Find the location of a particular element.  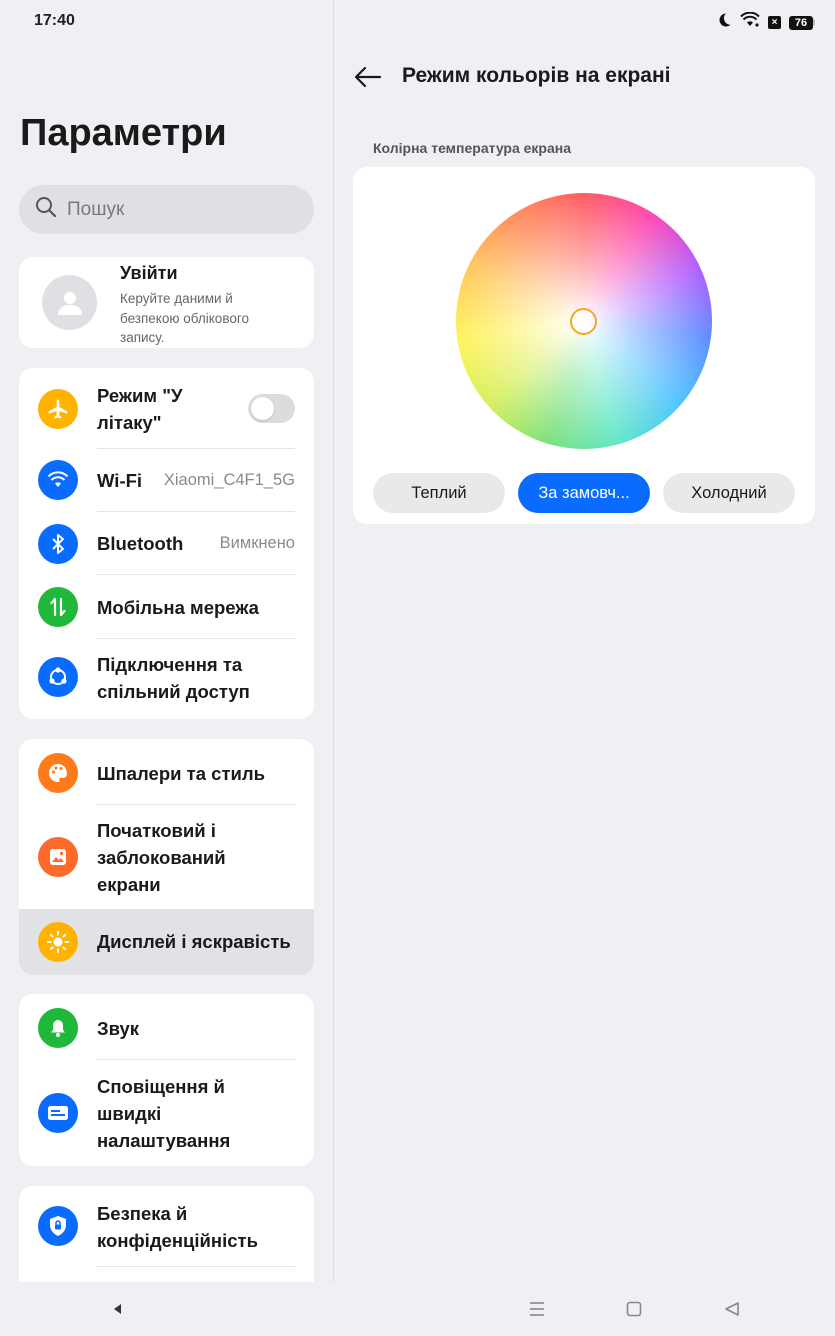

recents-button is located at coordinates (537, 1309).